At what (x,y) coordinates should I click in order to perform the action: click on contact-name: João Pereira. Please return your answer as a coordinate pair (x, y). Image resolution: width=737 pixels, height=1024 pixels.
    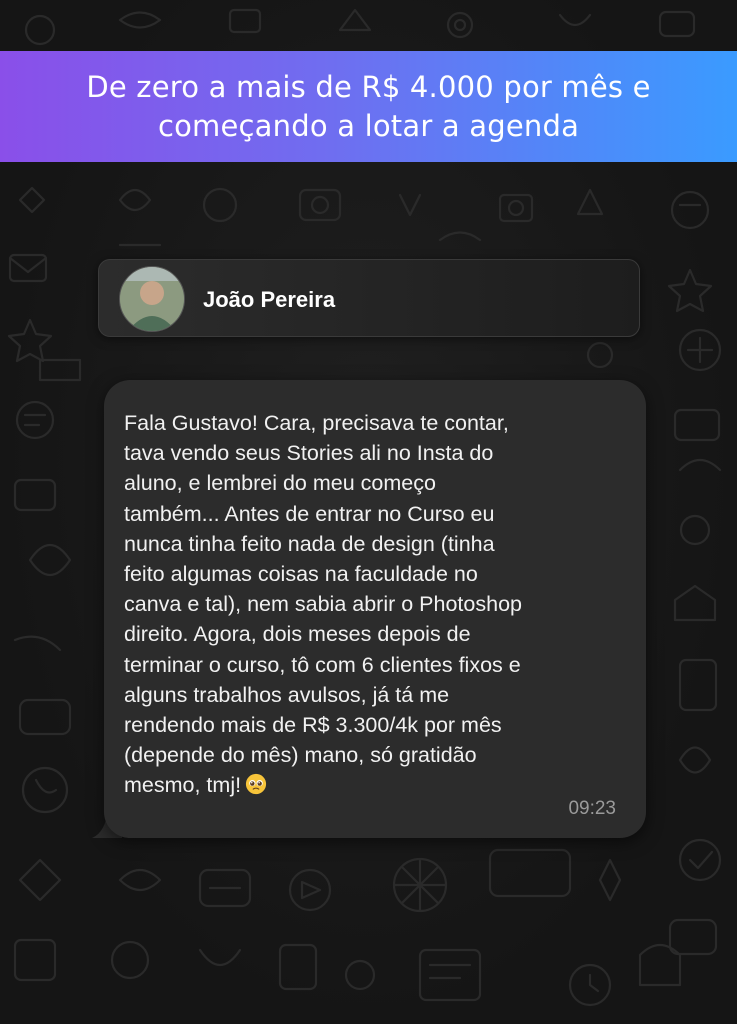
    Looking at the image, I should click on (269, 299).